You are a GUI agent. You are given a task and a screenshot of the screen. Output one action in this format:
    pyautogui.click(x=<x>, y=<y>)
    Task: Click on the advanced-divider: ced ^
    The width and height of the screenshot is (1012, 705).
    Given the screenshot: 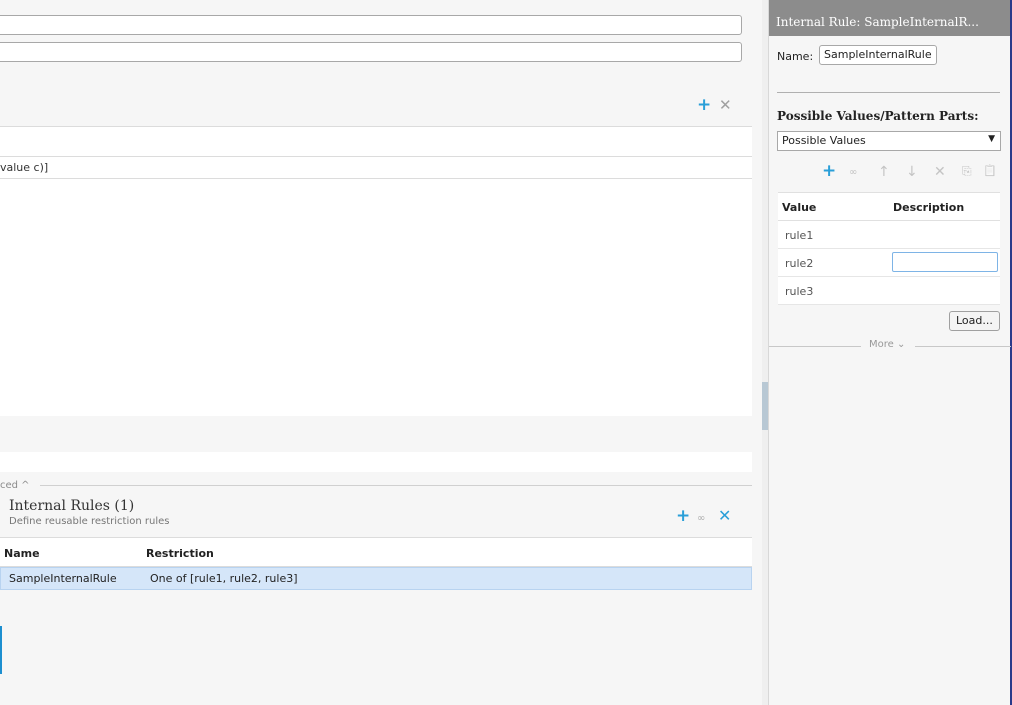 What is the action you would take?
    pyautogui.click(x=376, y=486)
    